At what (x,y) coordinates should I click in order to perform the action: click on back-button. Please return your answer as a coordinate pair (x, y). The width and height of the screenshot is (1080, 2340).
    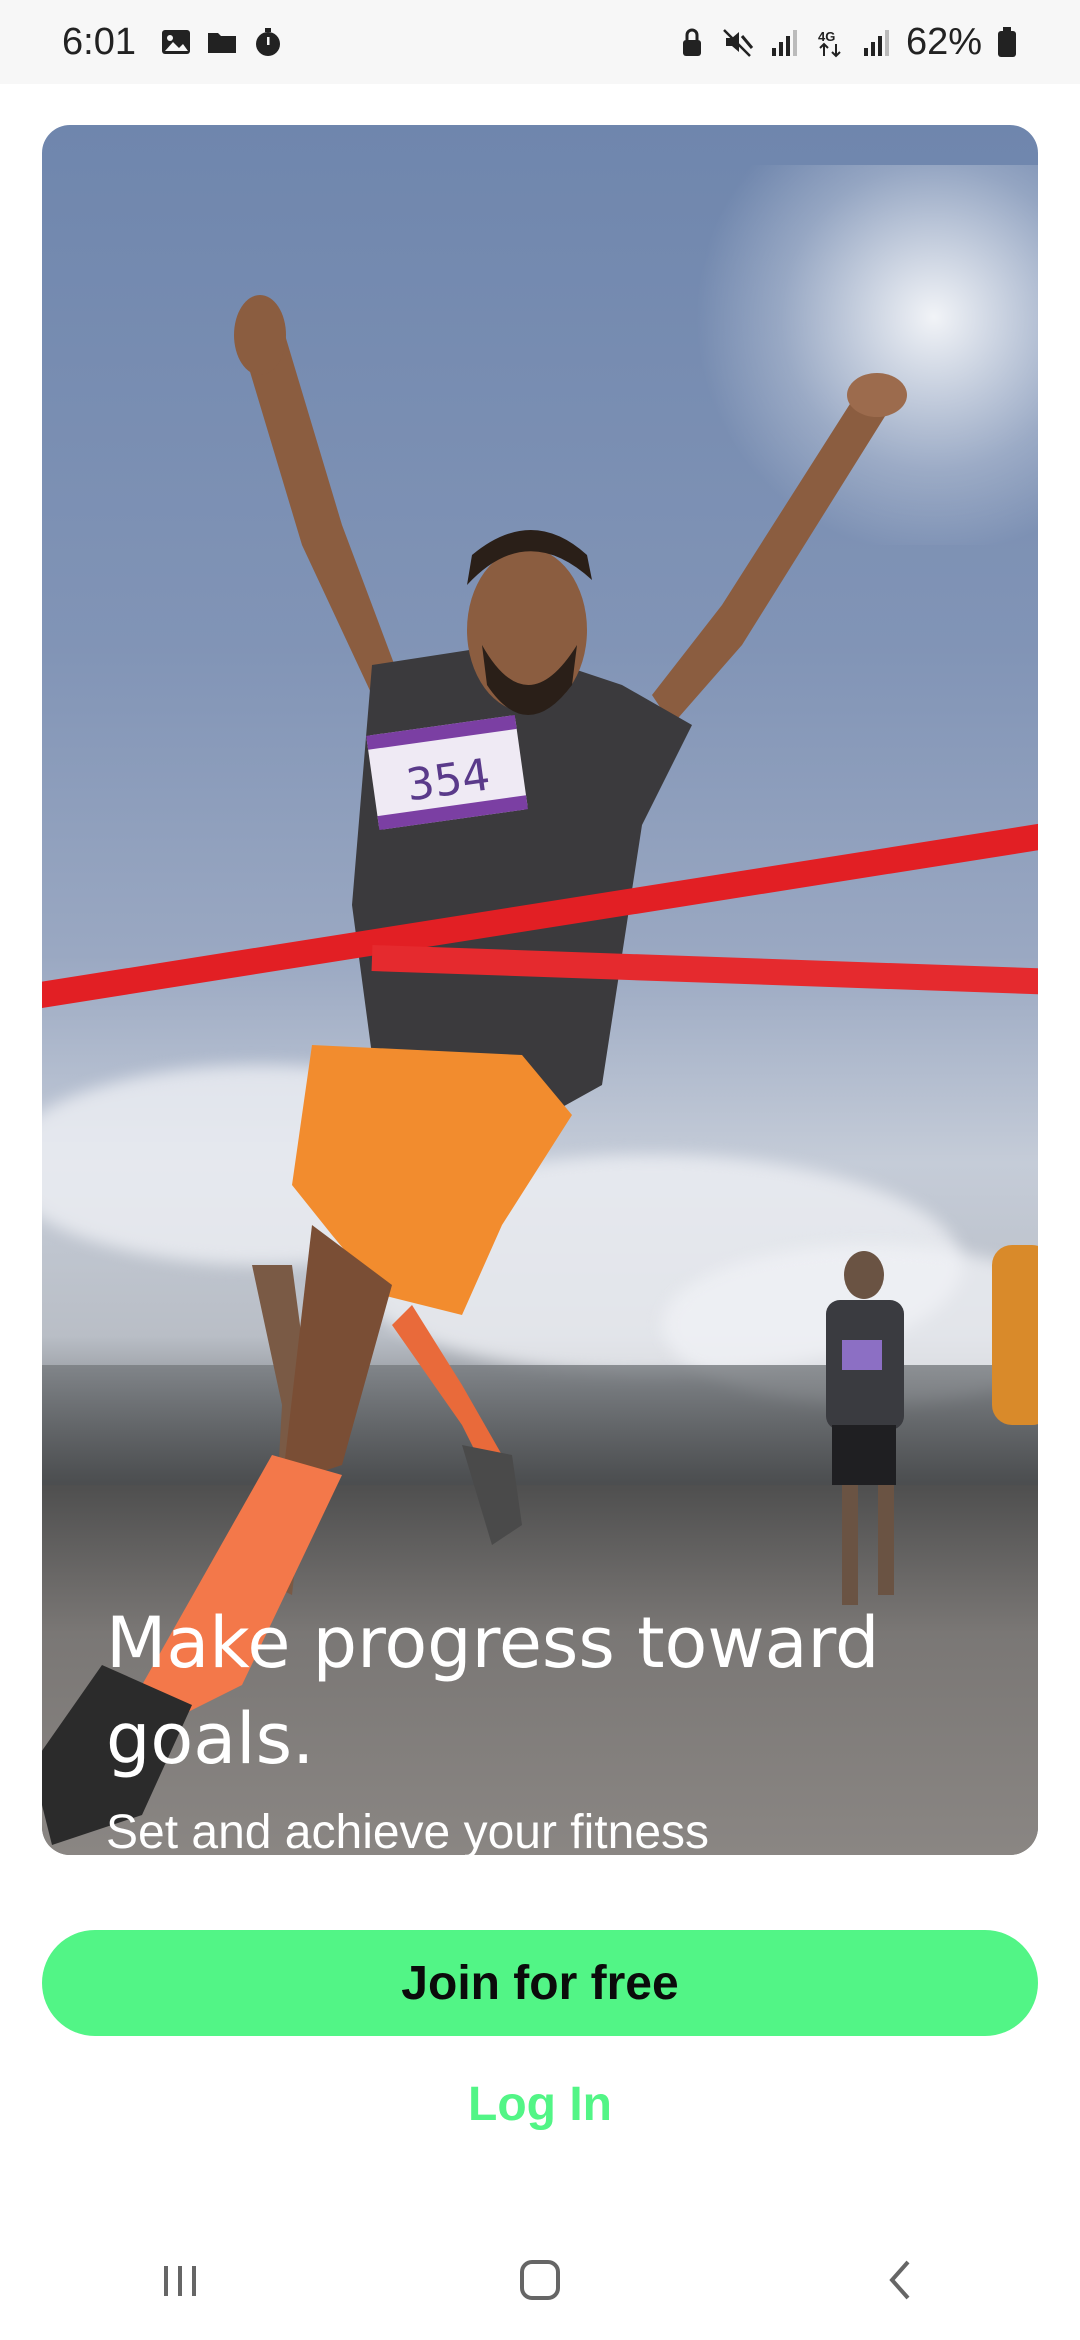
    Looking at the image, I should click on (900, 2280).